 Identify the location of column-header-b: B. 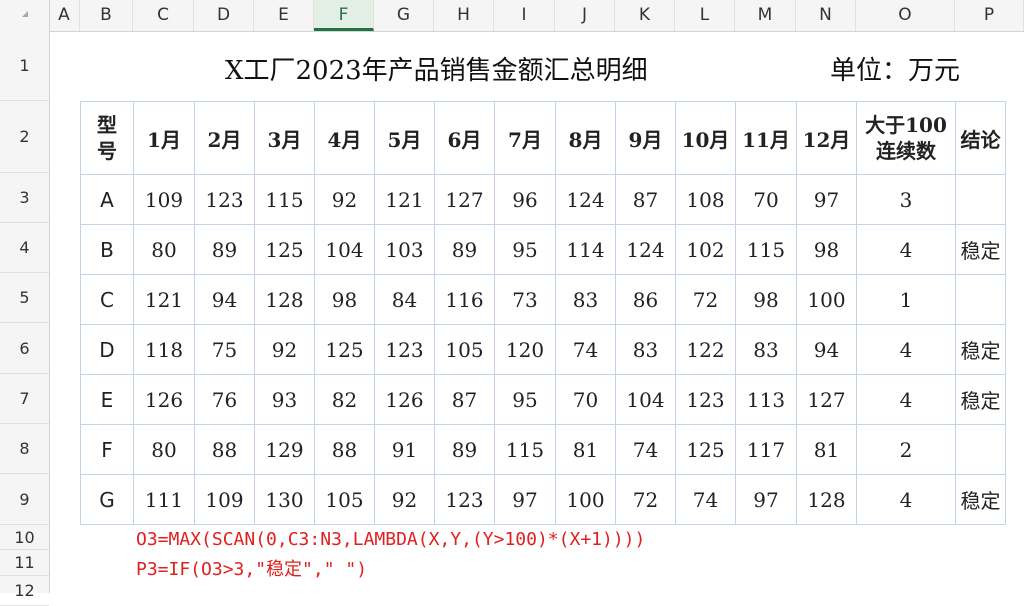
(106, 15).